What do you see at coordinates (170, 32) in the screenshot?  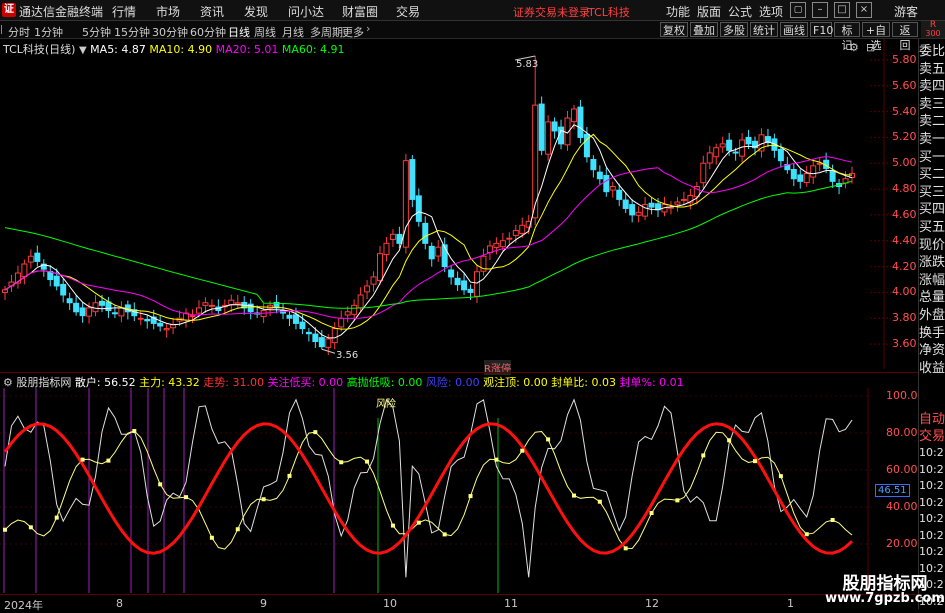 I see `period-tab-4: 30分钟` at bounding box center [170, 32].